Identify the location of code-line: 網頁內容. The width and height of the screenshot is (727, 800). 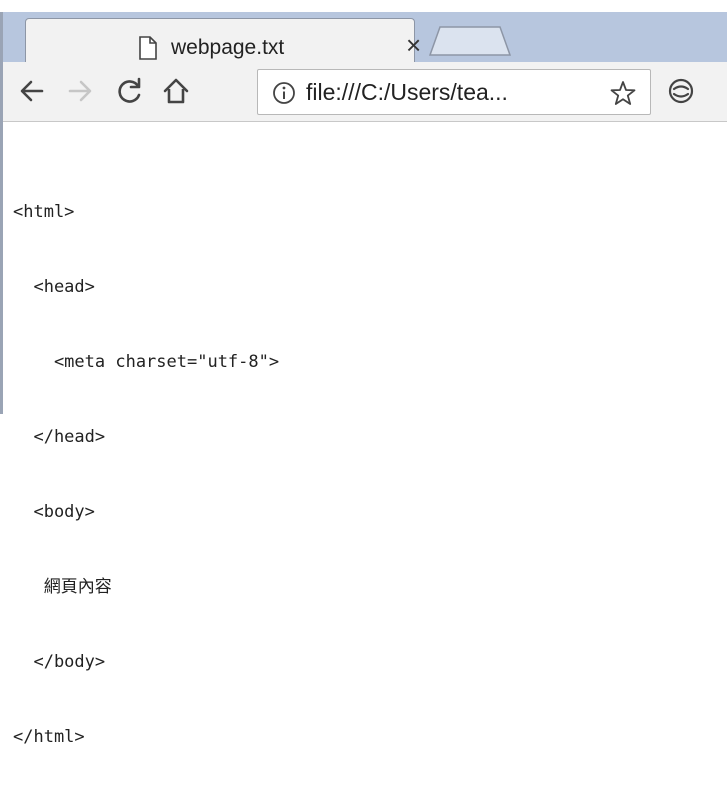
(62, 587).